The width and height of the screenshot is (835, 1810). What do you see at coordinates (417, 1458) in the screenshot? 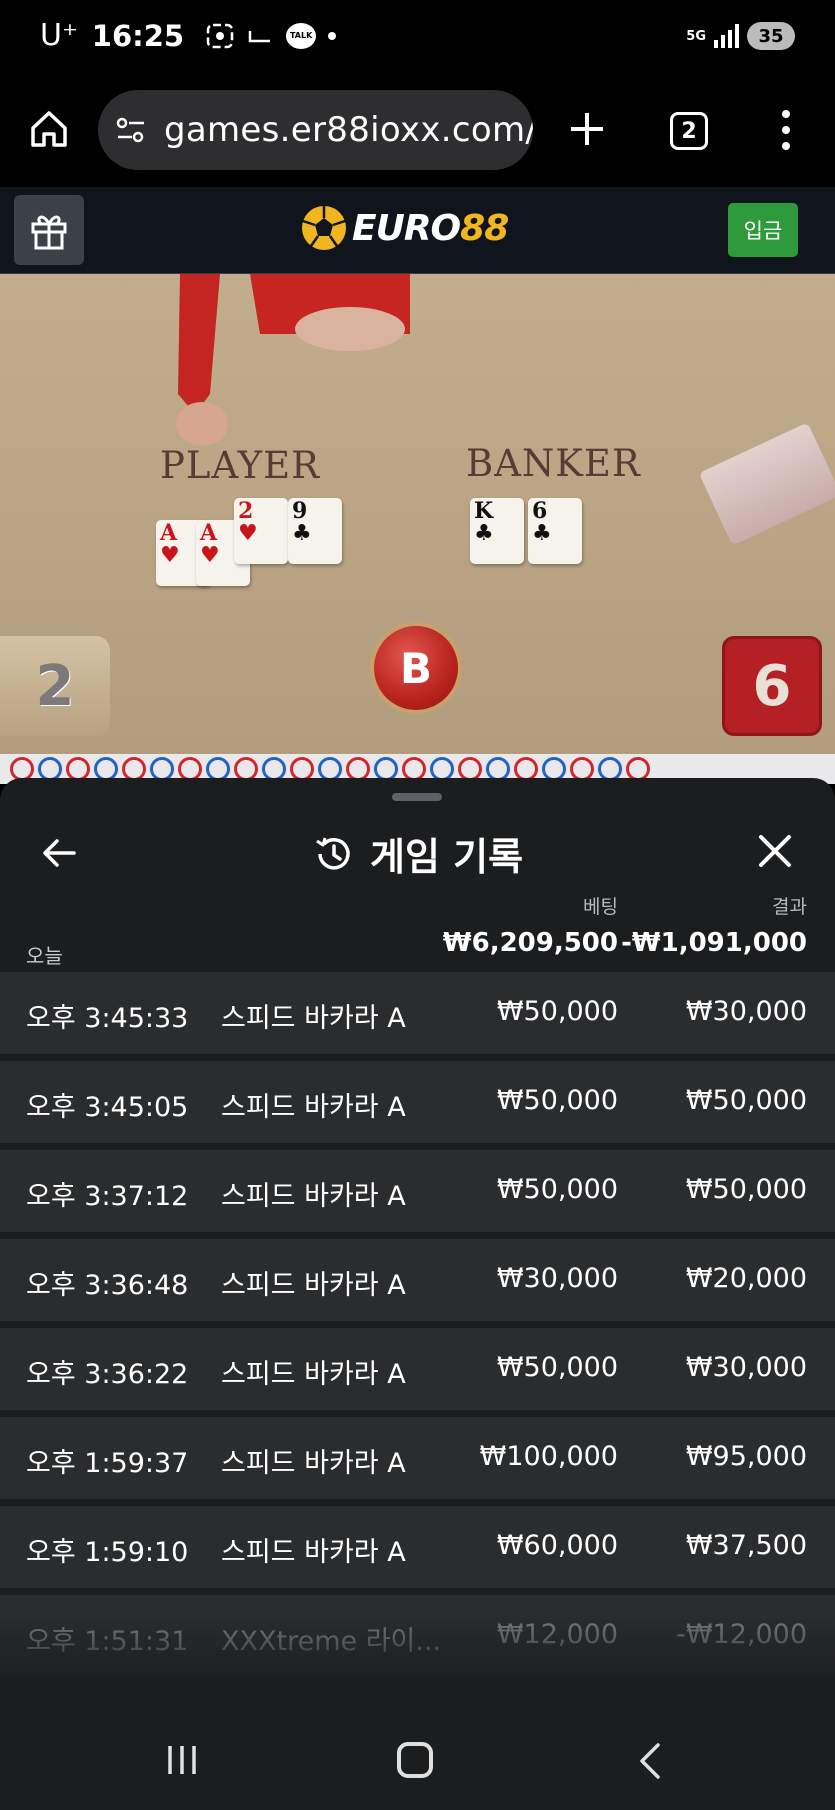
I see `history-row: 오후 1:59:37 스피드 바카라 A ₩100,000 ₩95,000` at bounding box center [417, 1458].